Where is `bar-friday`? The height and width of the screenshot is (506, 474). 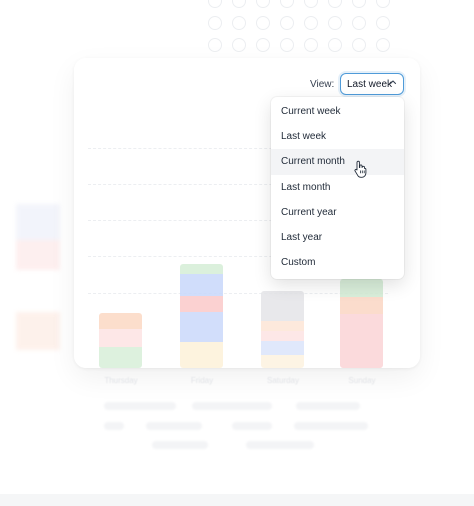 bar-friday is located at coordinates (201, 316).